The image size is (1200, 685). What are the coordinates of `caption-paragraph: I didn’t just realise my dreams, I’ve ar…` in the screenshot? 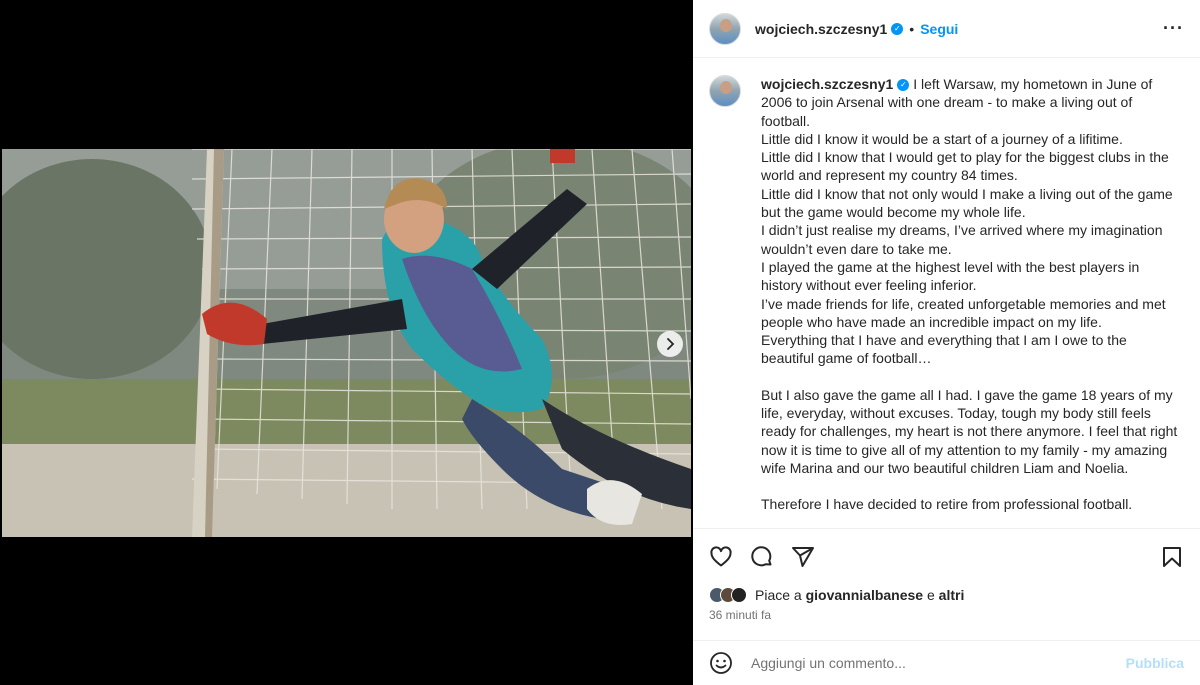 It's located at (962, 239).